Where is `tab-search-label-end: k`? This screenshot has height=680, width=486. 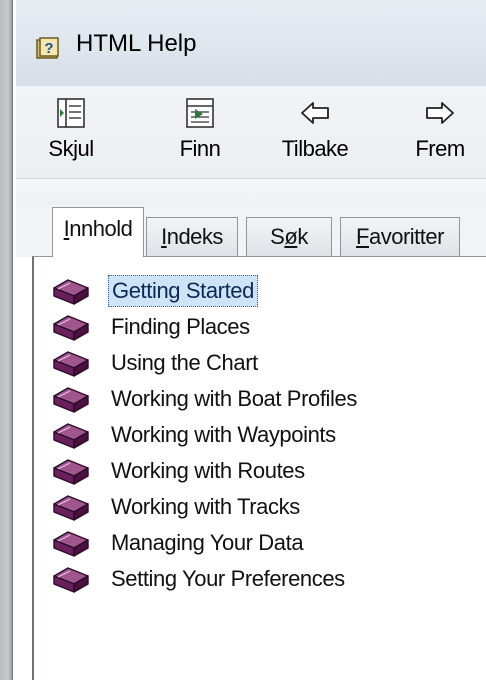
tab-search-label-end: k is located at coordinates (302, 236).